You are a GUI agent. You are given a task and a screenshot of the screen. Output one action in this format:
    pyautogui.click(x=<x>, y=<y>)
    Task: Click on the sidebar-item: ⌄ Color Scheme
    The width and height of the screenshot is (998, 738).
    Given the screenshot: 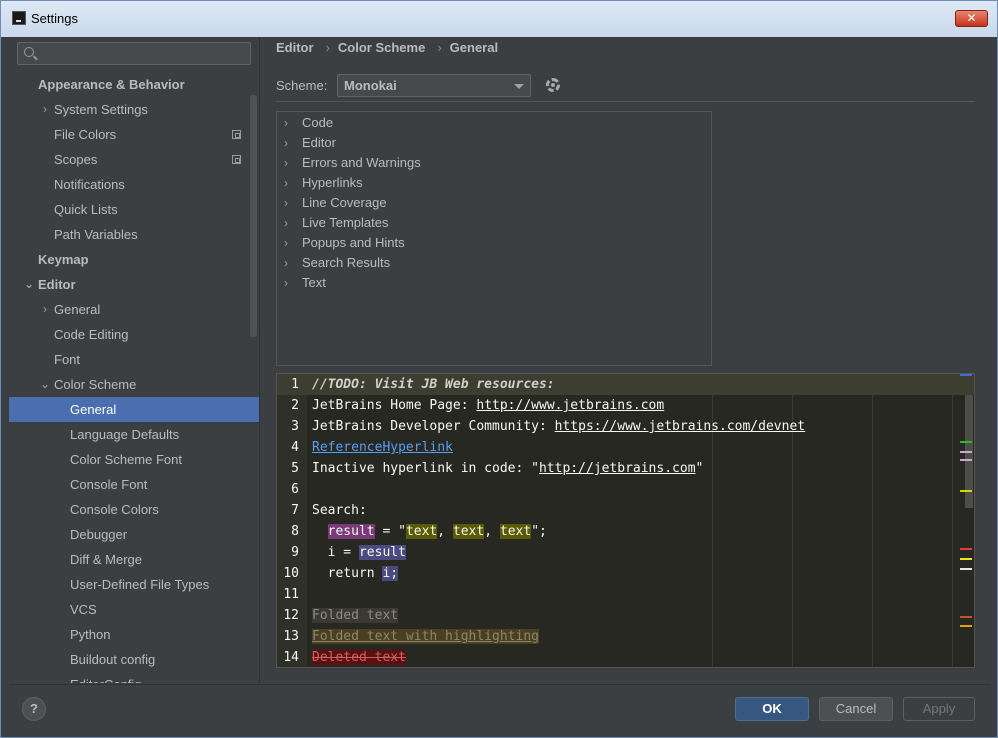 What is the action you would take?
    pyautogui.click(x=134, y=384)
    